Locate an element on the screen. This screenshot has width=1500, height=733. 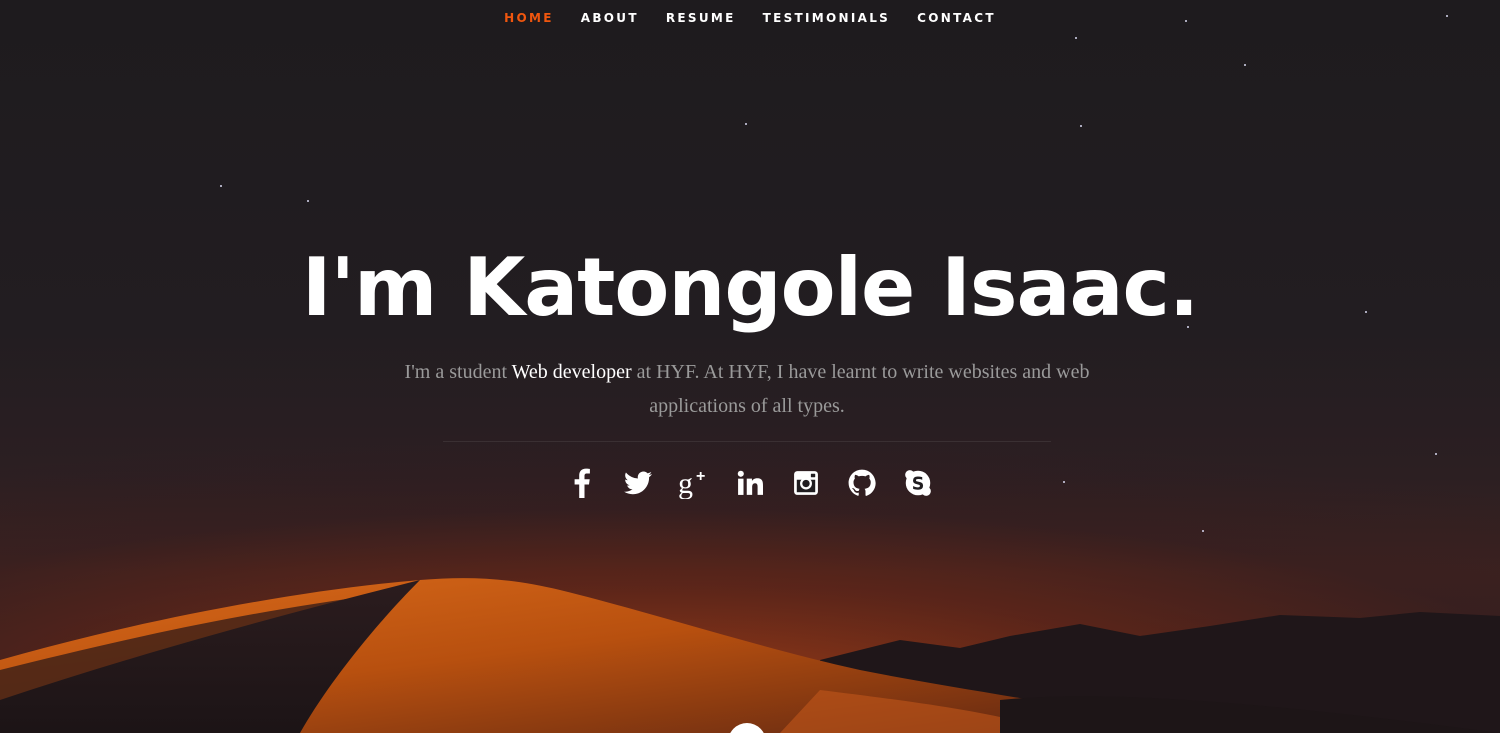
nav-item-home: HOME is located at coordinates (529, 18).